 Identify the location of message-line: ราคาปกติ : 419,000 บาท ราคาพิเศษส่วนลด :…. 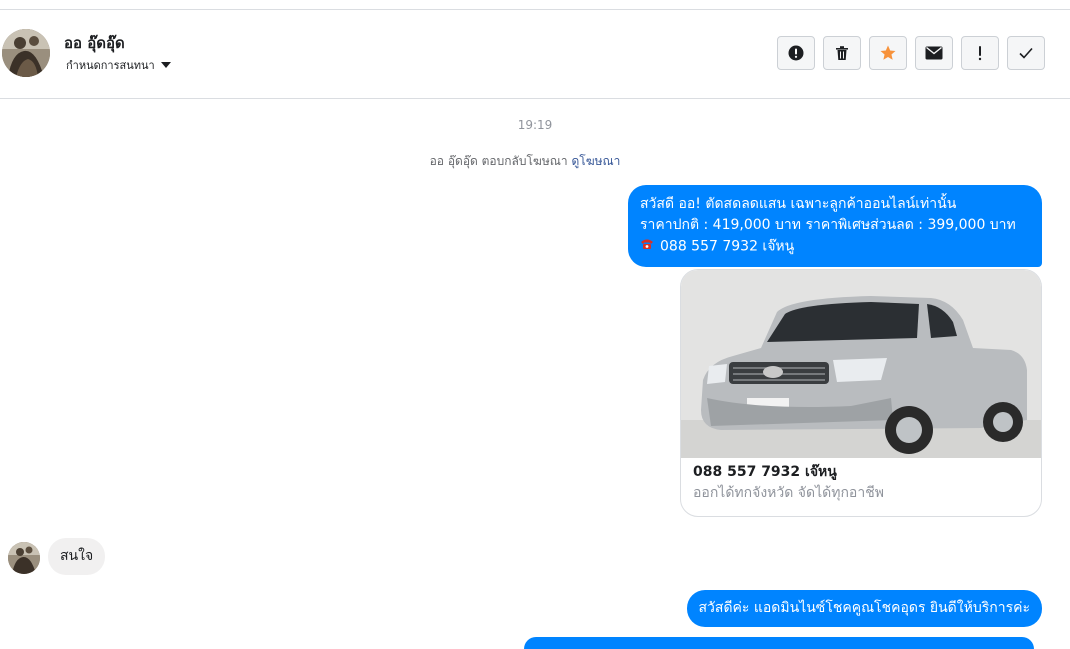
(828, 225).